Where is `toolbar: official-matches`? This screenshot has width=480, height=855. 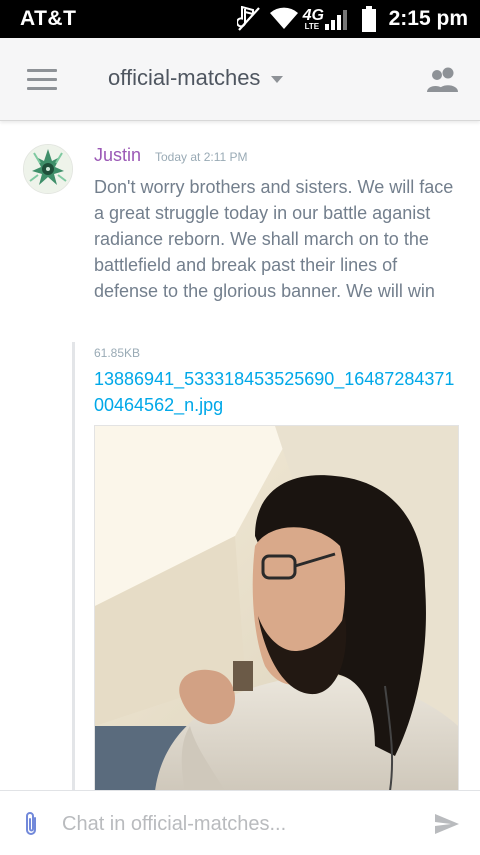 toolbar: official-matches is located at coordinates (240, 79).